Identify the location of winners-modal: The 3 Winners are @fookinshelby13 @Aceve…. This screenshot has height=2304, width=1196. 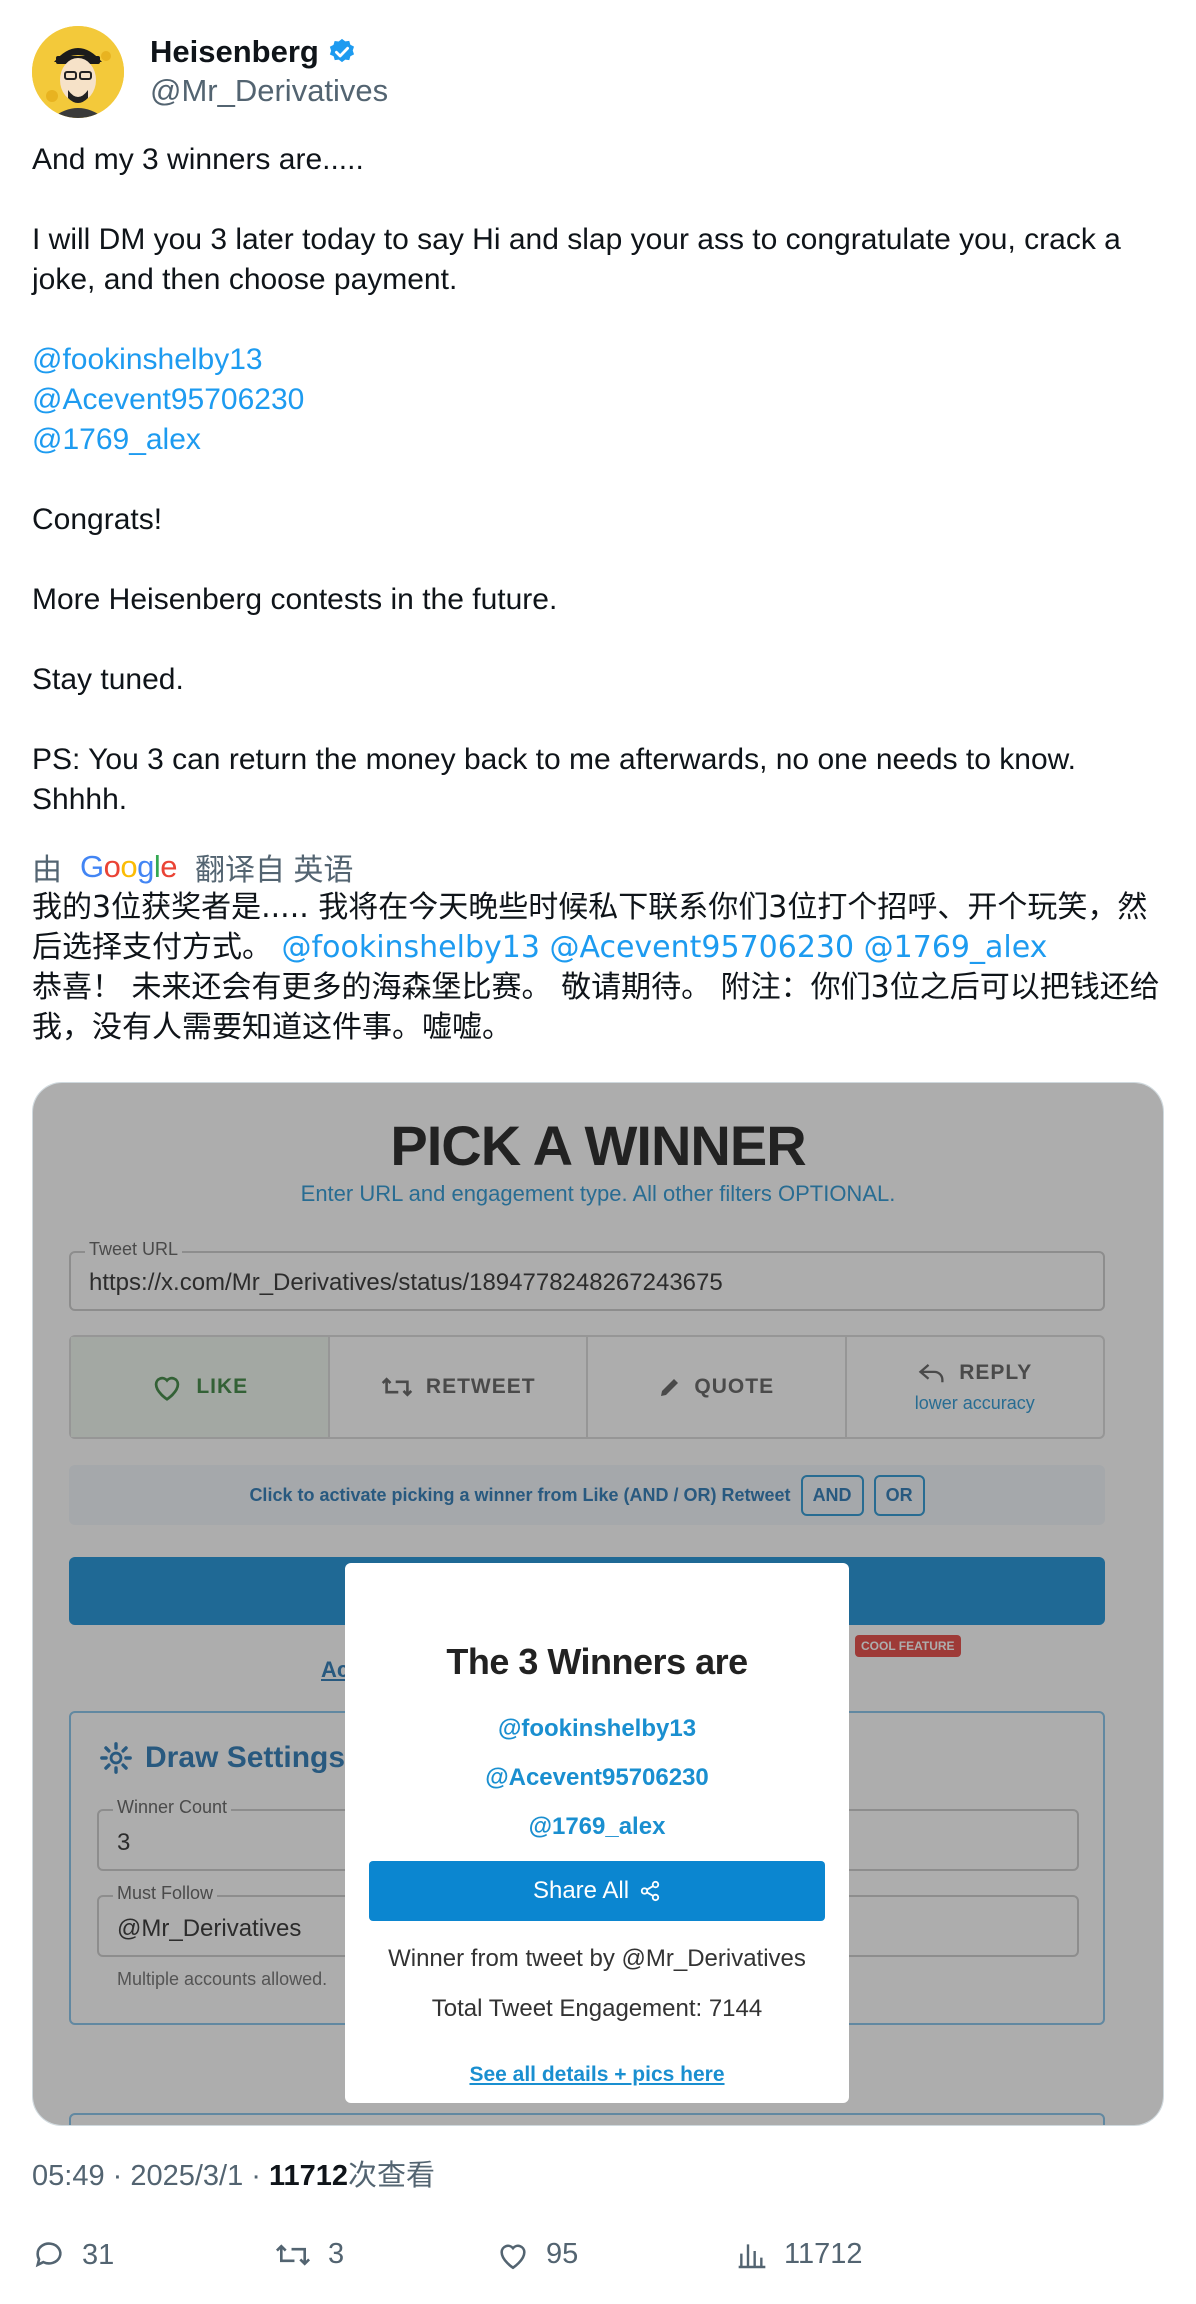
(597, 1833).